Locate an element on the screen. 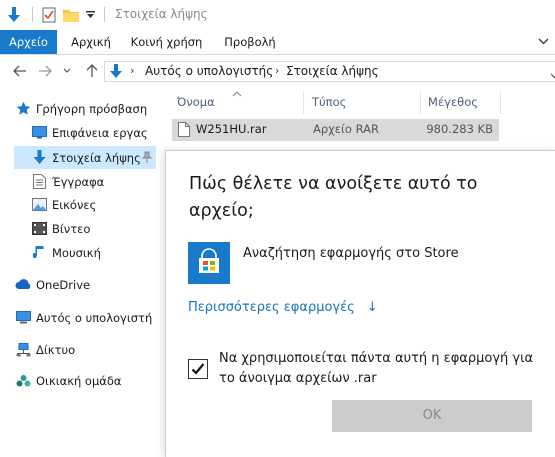 This screenshot has height=457, width=555. computer-icon is located at coordinates (23, 318).